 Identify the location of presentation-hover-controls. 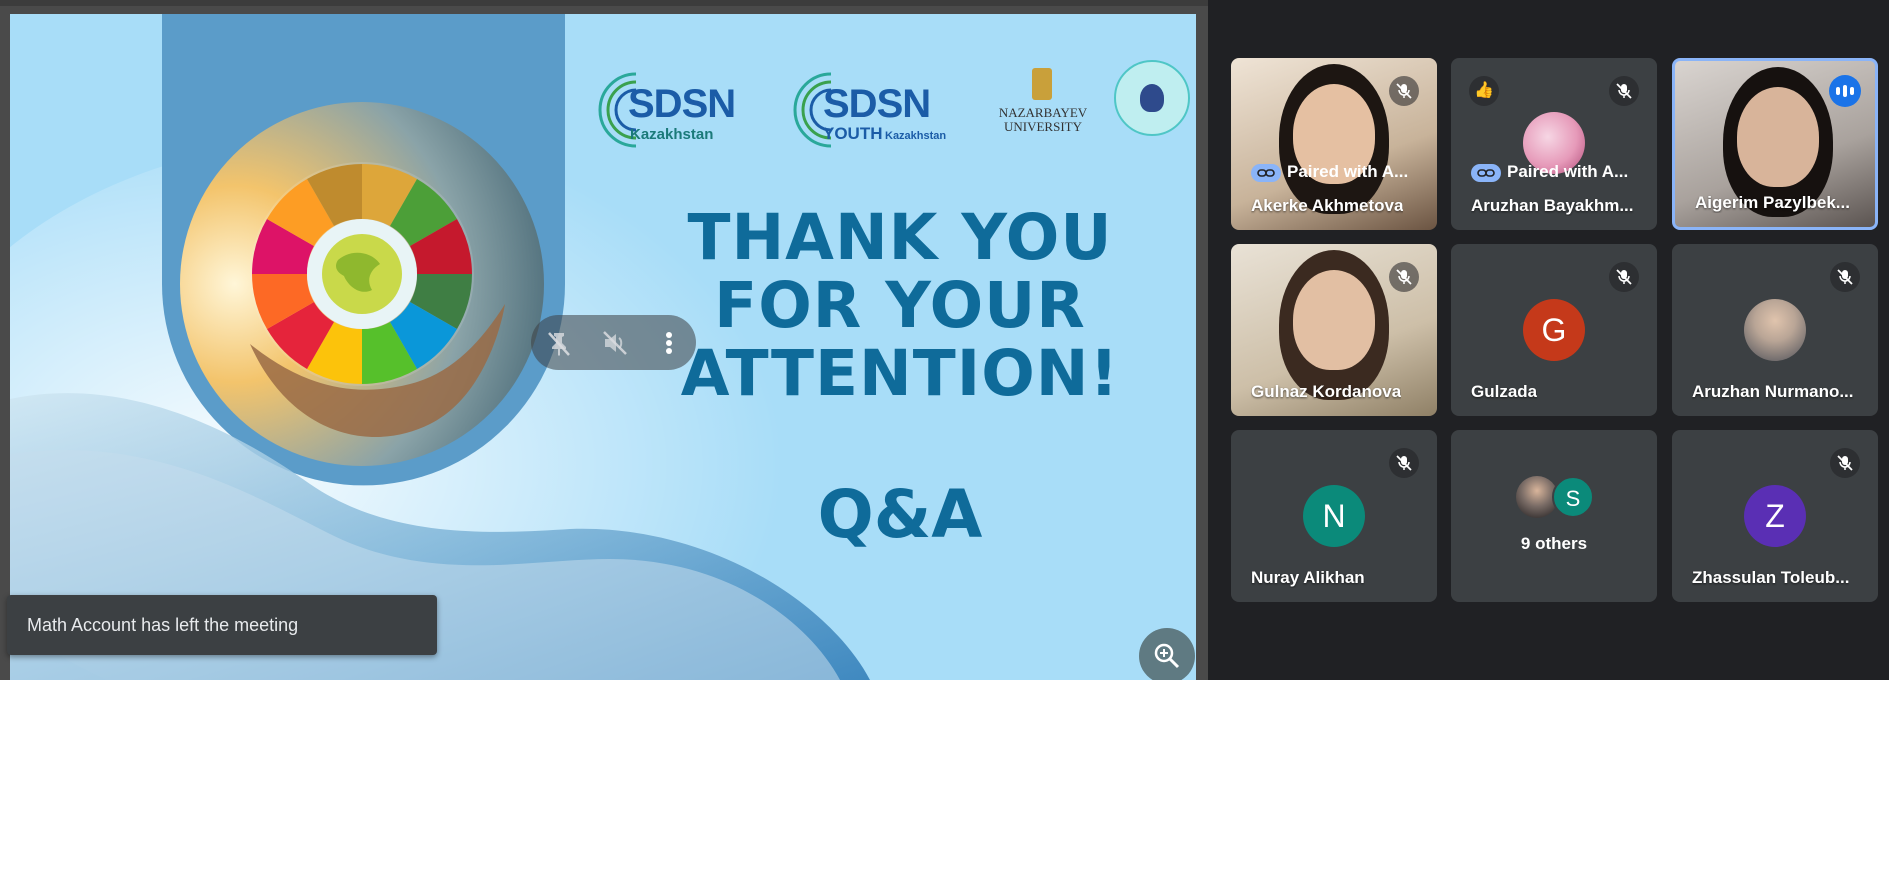
(613, 342).